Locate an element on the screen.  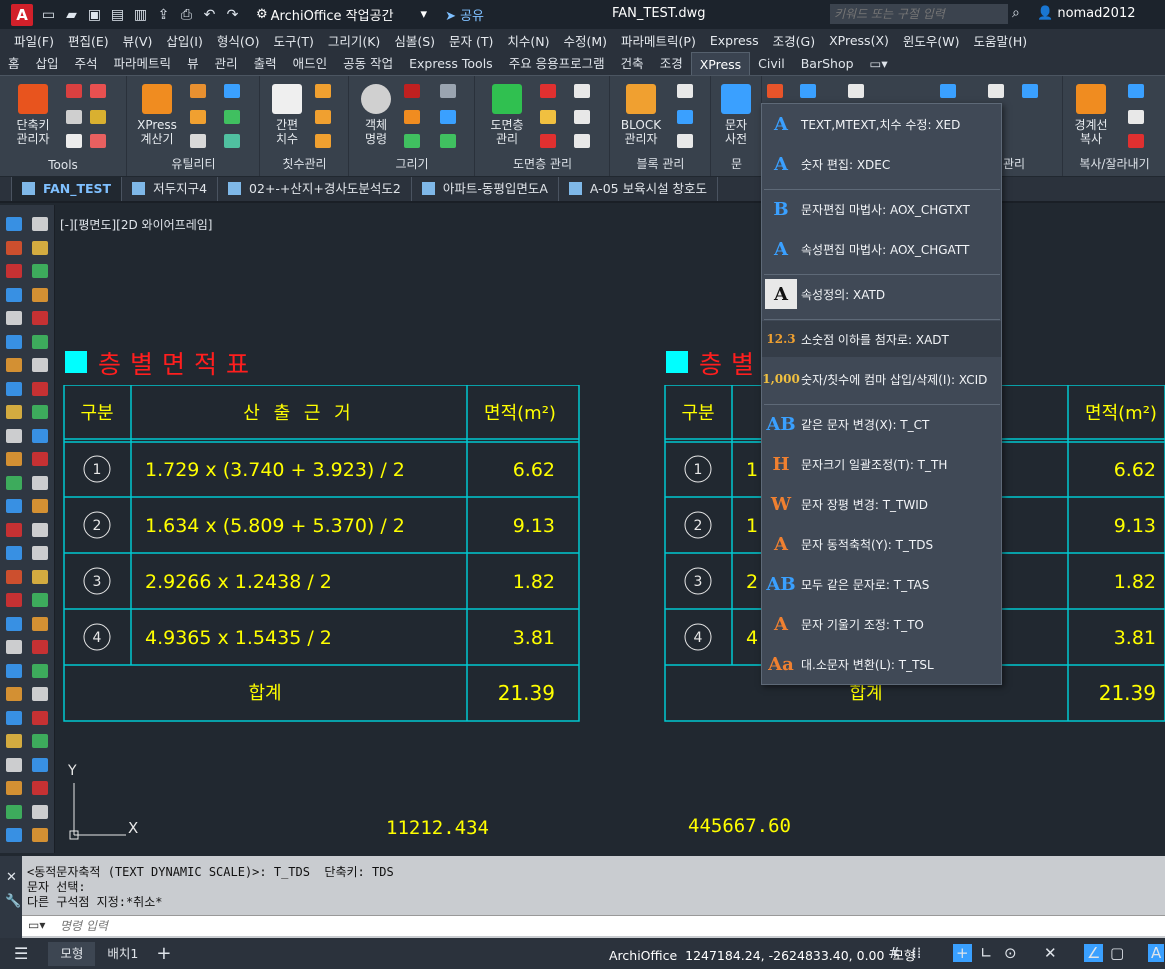
menu-item: Express is located at coordinates (734, 40).